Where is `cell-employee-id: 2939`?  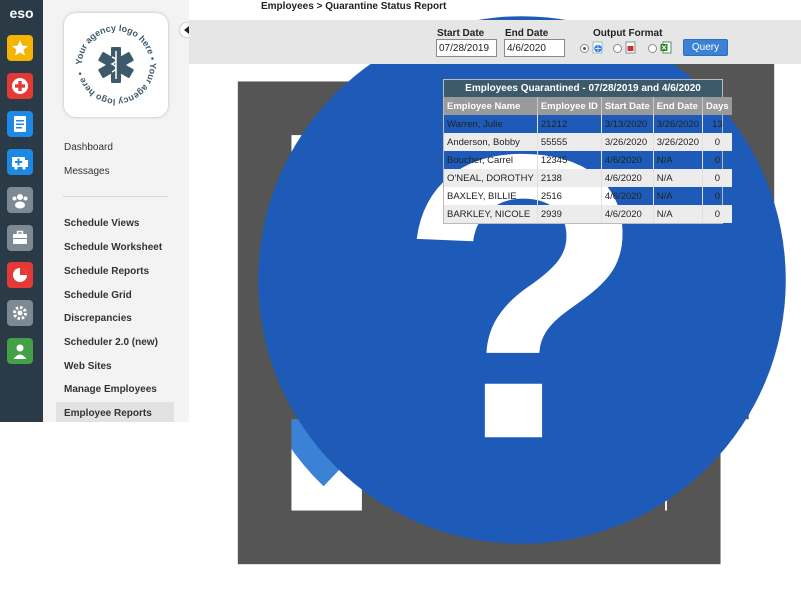
cell-employee-id: 2939 is located at coordinates (569, 214).